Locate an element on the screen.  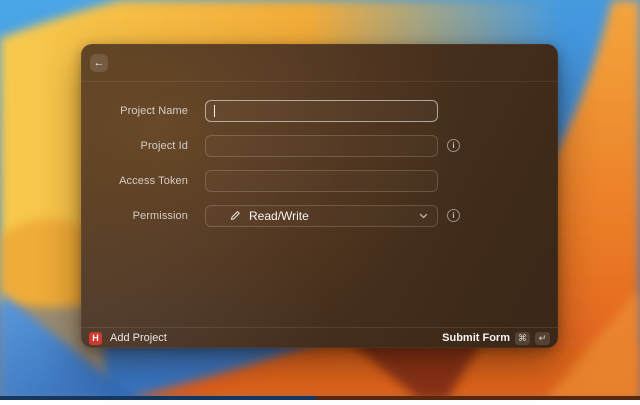
pencil-icon is located at coordinates (235, 215).